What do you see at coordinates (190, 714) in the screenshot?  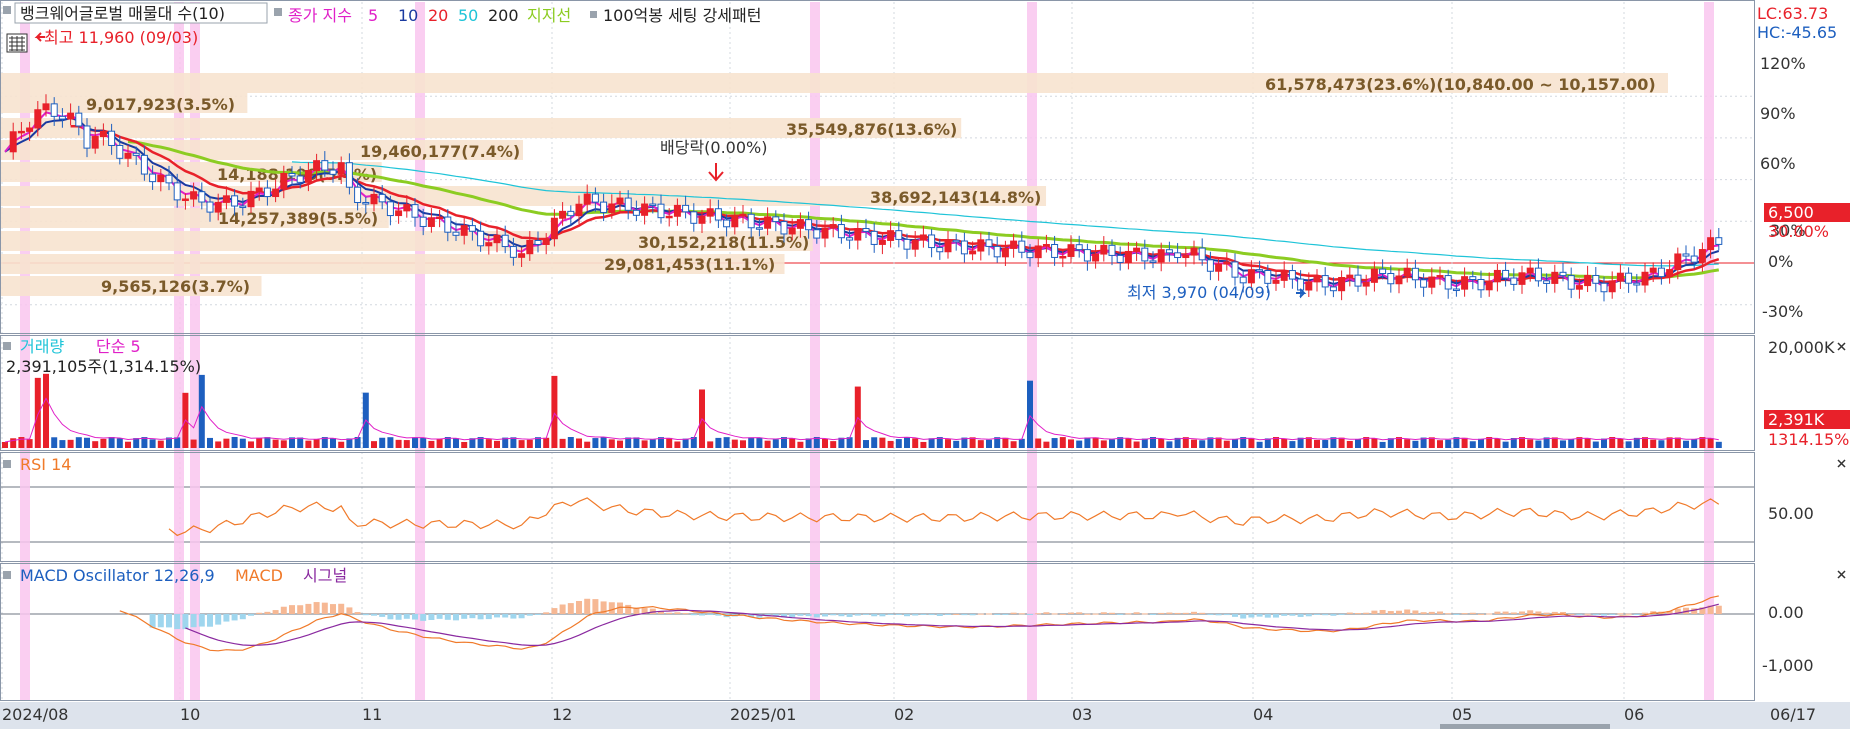 I see `x-axis-label: 10` at bounding box center [190, 714].